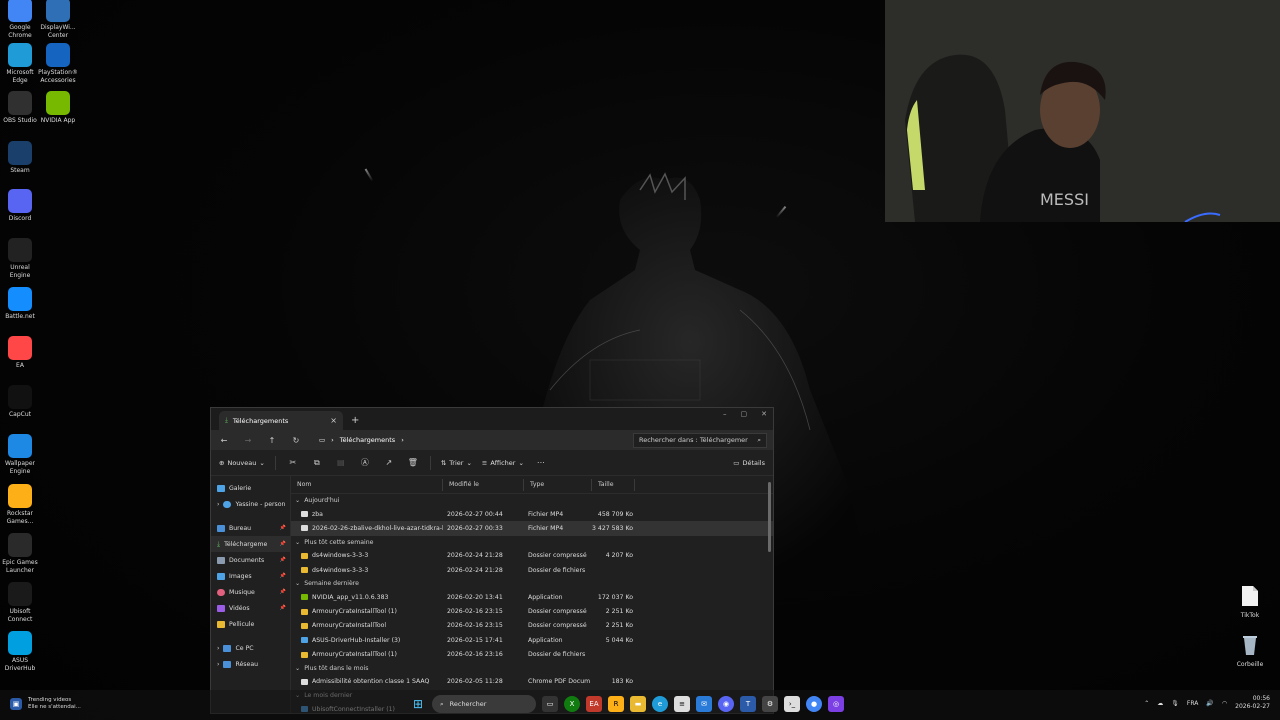 The image size is (1280, 720). Describe the element at coordinates (250, 648) in the screenshot. I see `nav-item-this-pc: › Ce PC` at that location.